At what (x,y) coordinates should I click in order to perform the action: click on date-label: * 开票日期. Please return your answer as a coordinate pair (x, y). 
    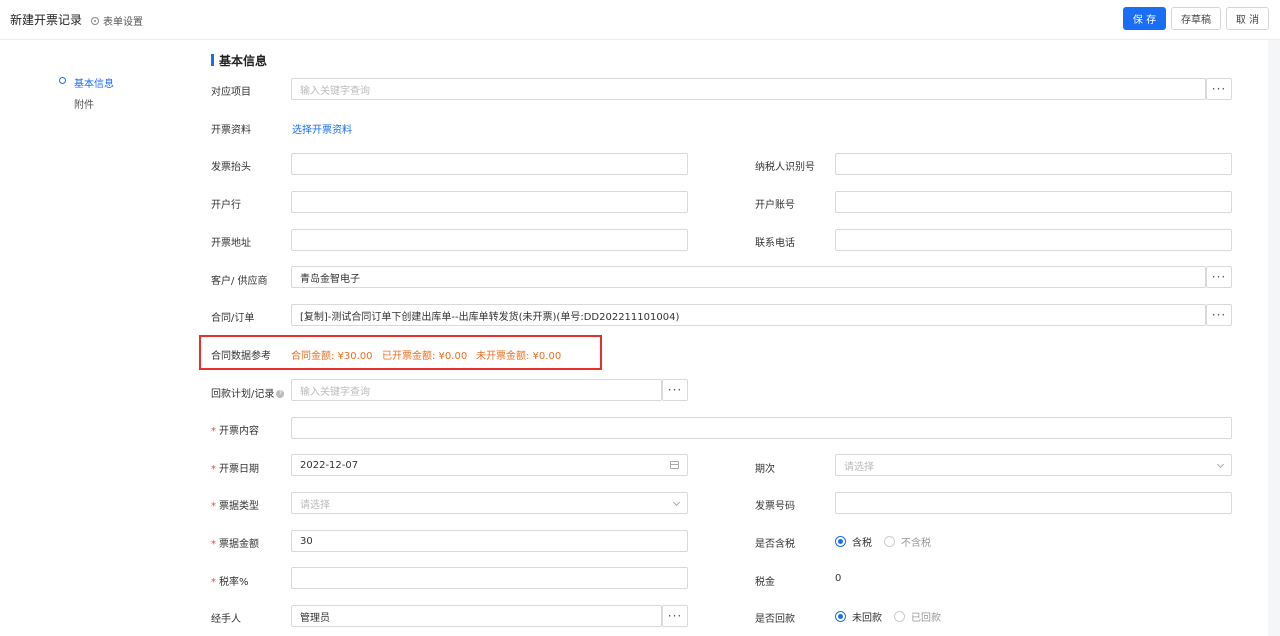
    Looking at the image, I should click on (235, 469).